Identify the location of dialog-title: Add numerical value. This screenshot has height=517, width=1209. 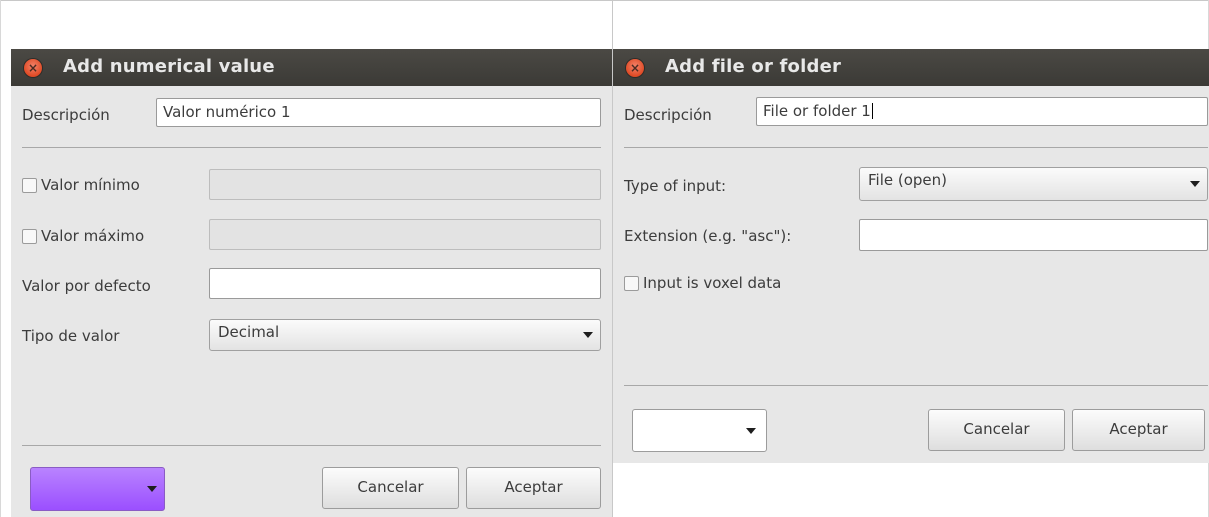
(169, 66).